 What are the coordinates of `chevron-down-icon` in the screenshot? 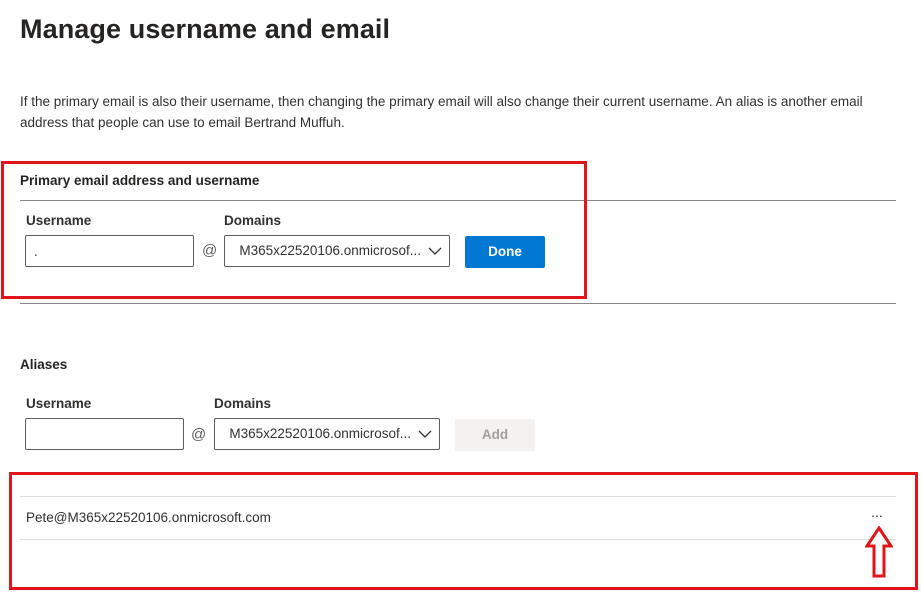 It's located at (425, 434).